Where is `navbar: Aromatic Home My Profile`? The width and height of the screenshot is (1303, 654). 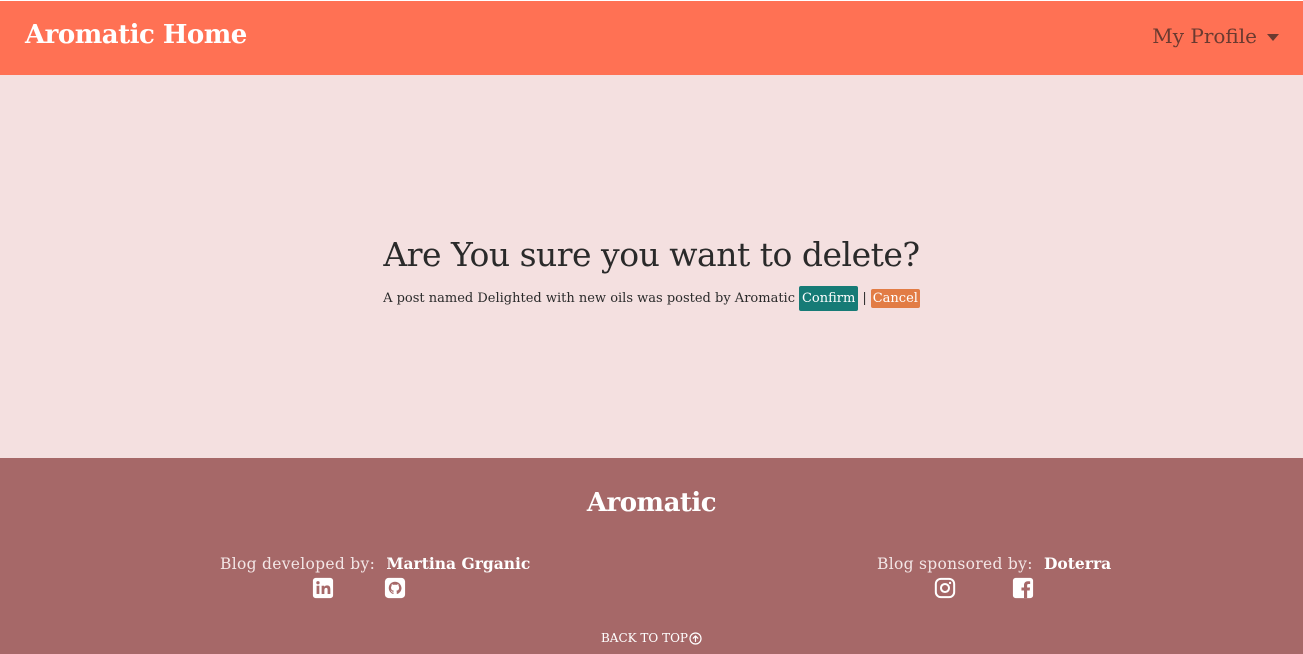
navbar: Aromatic Home My Profile is located at coordinates (651, 37).